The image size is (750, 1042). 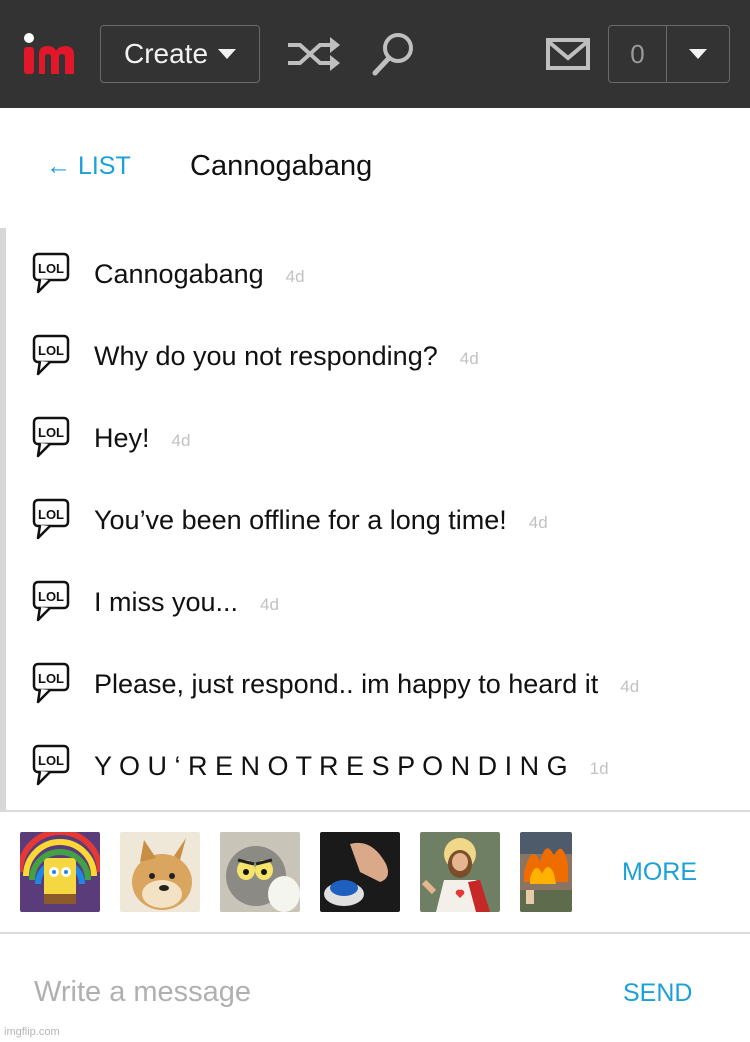 What do you see at coordinates (360, 872) in the screenshot?
I see `meme-thumbnail-blank-button` at bounding box center [360, 872].